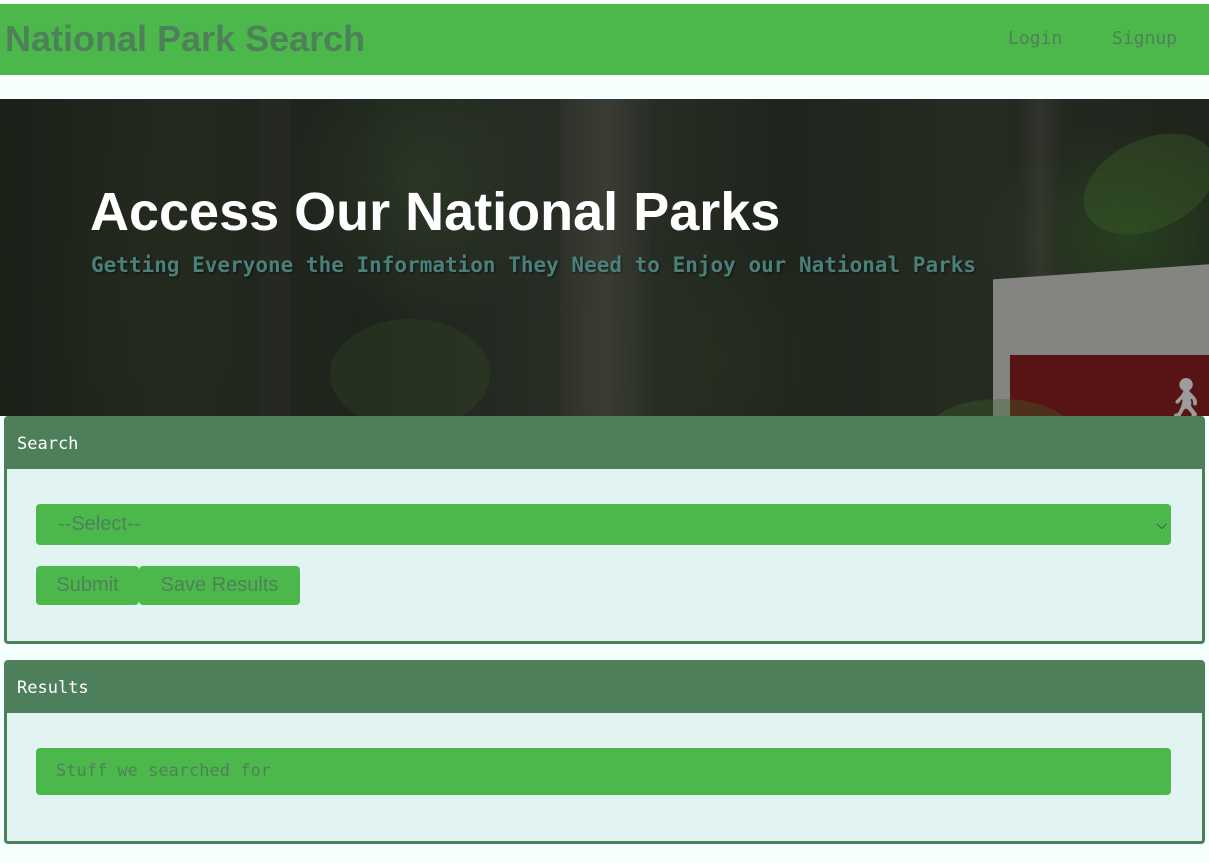 The image size is (1209, 863). I want to click on results-content: Stuff we searched for, so click(603, 771).